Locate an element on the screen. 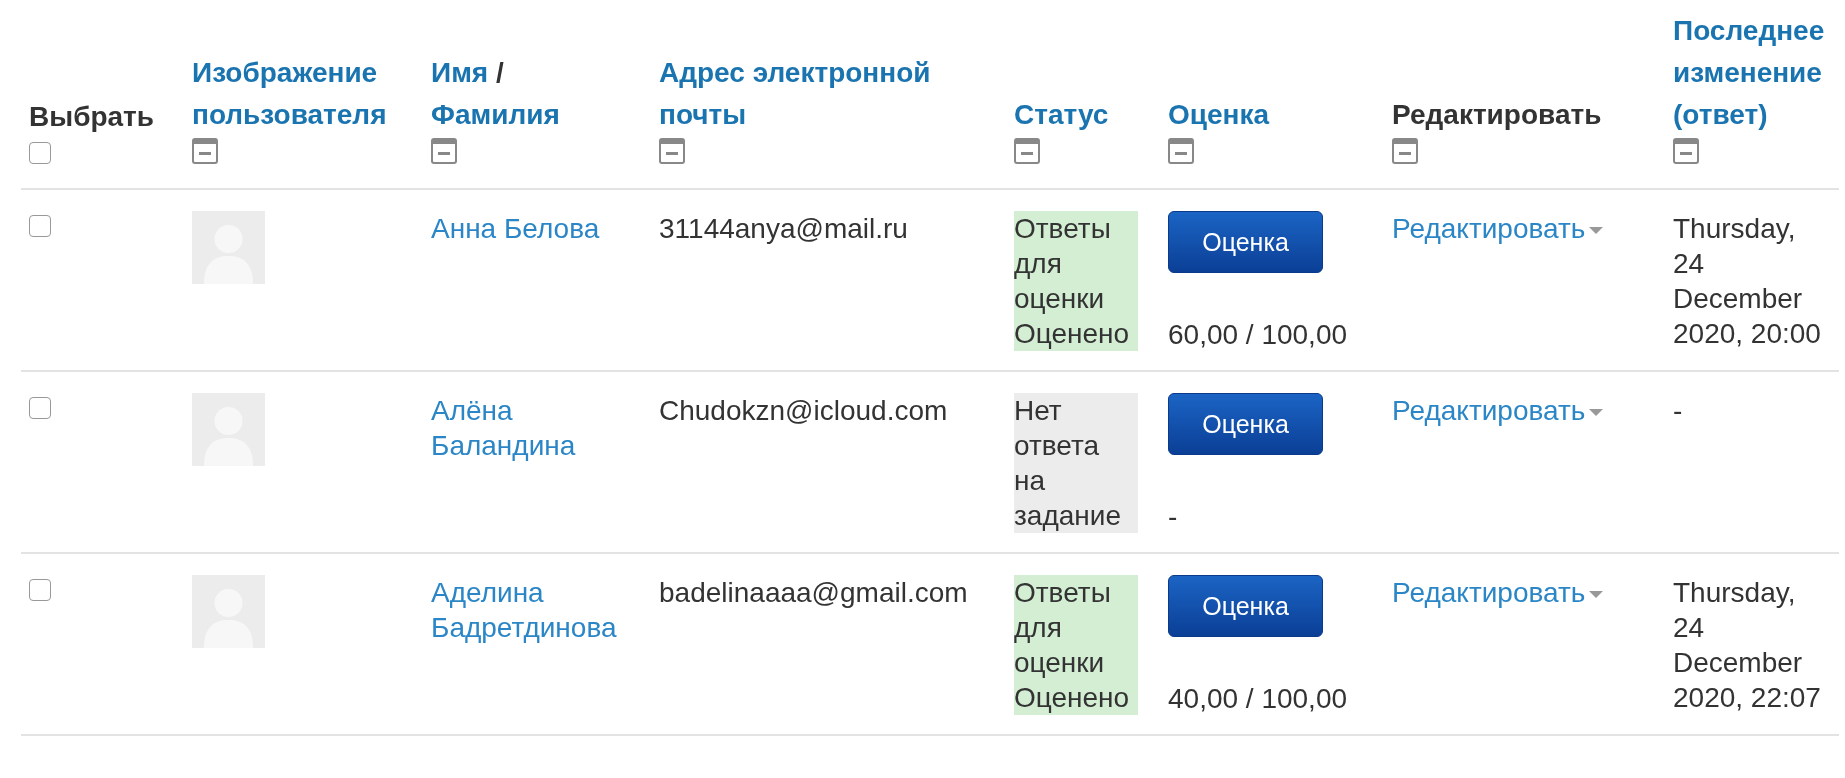 The height and width of the screenshot is (778, 1845). user-name-link: Алёна Баландина is located at coordinates (537, 428).